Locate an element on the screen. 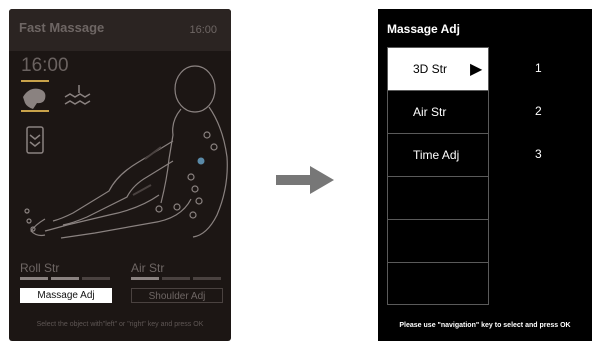 This screenshot has height=346, width=592. right-arrow-icon is located at coordinates (305, 180).